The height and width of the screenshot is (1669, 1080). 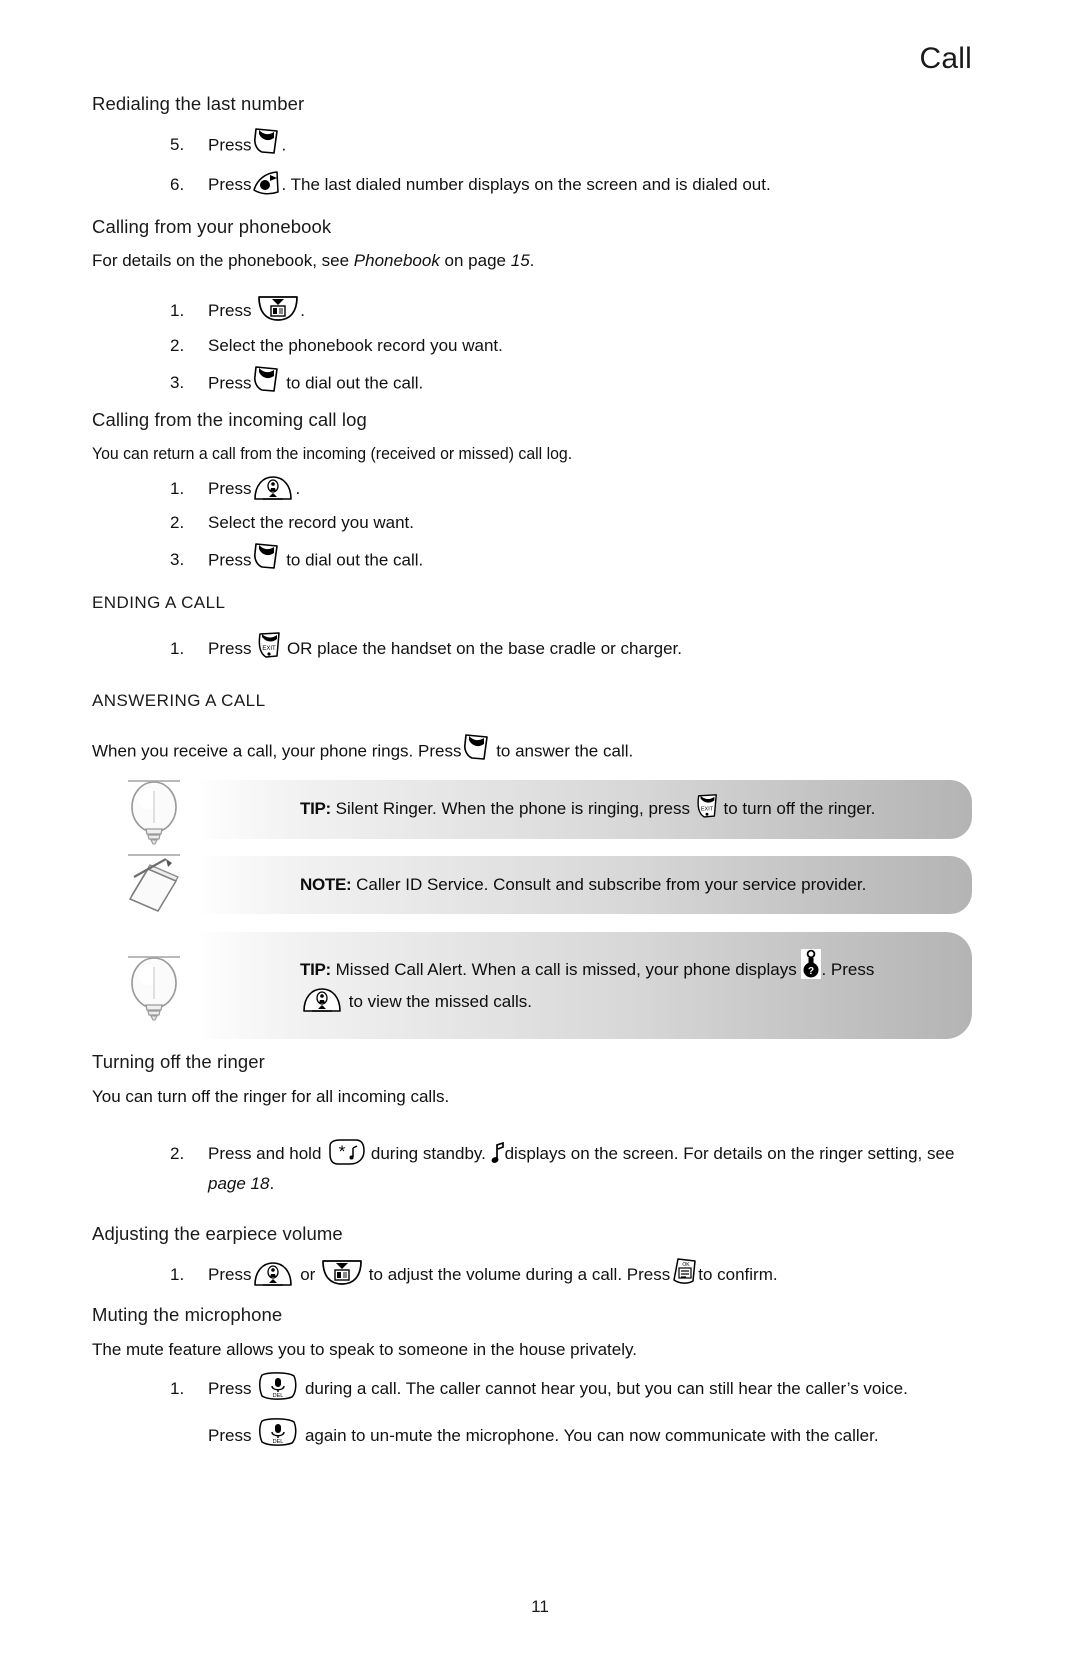 What do you see at coordinates (266, 183) in the screenshot?
I see `redial-key-icon` at bounding box center [266, 183].